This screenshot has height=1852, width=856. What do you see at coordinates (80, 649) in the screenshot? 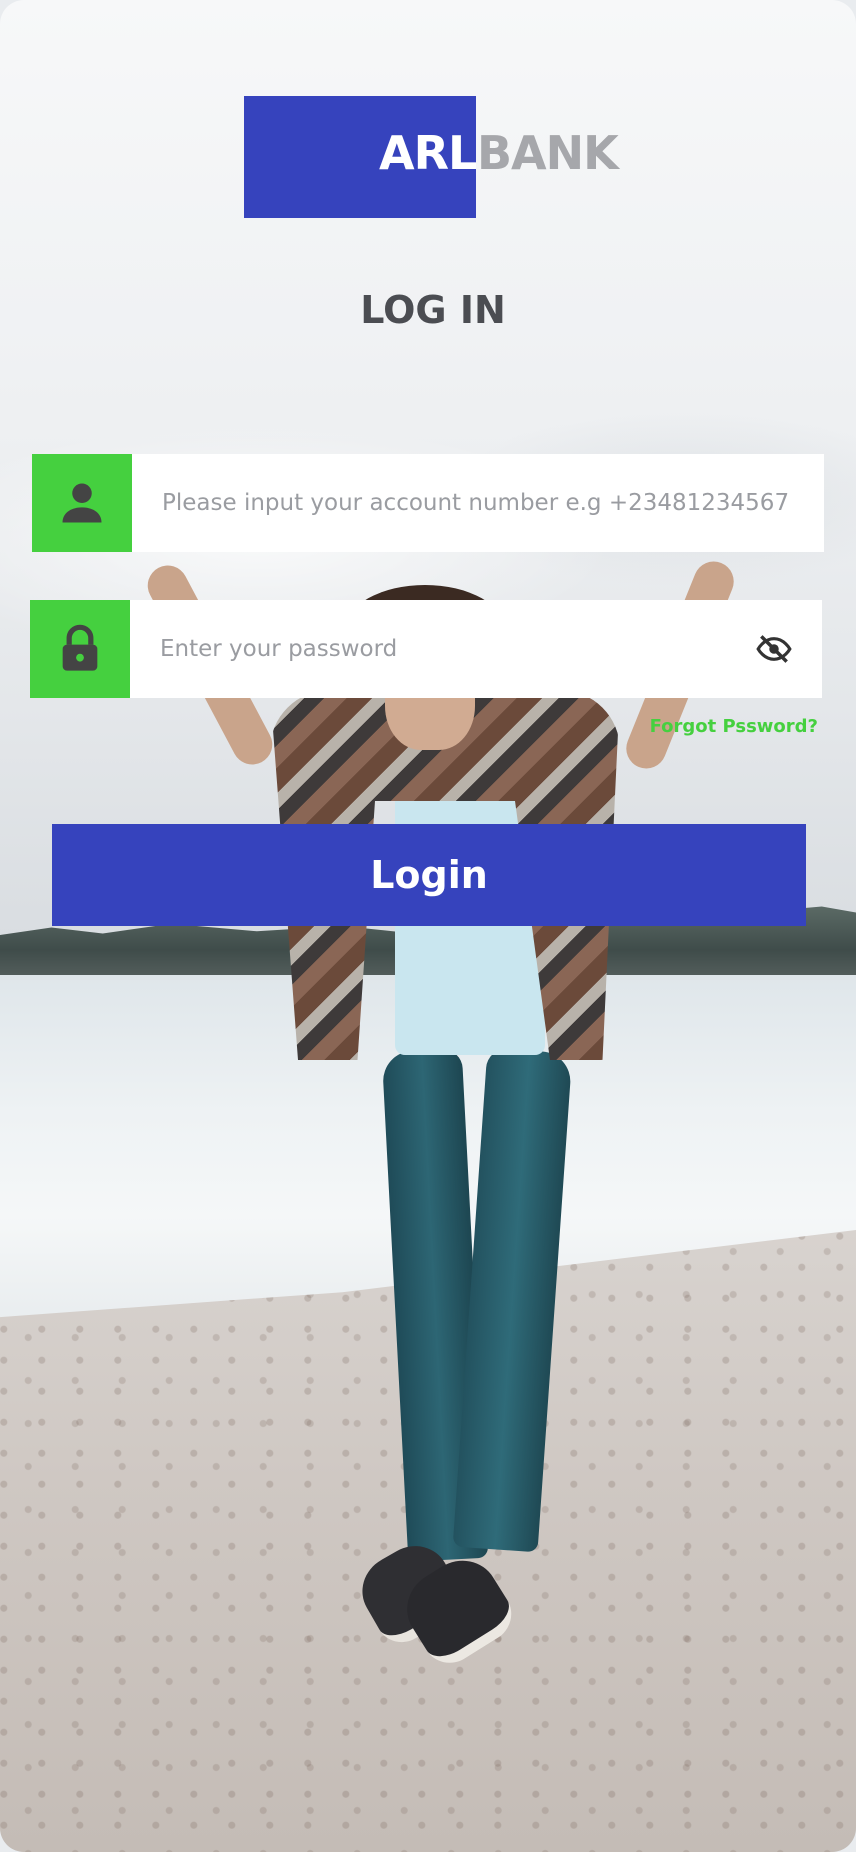
I see `lock-icon` at bounding box center [80, 649].